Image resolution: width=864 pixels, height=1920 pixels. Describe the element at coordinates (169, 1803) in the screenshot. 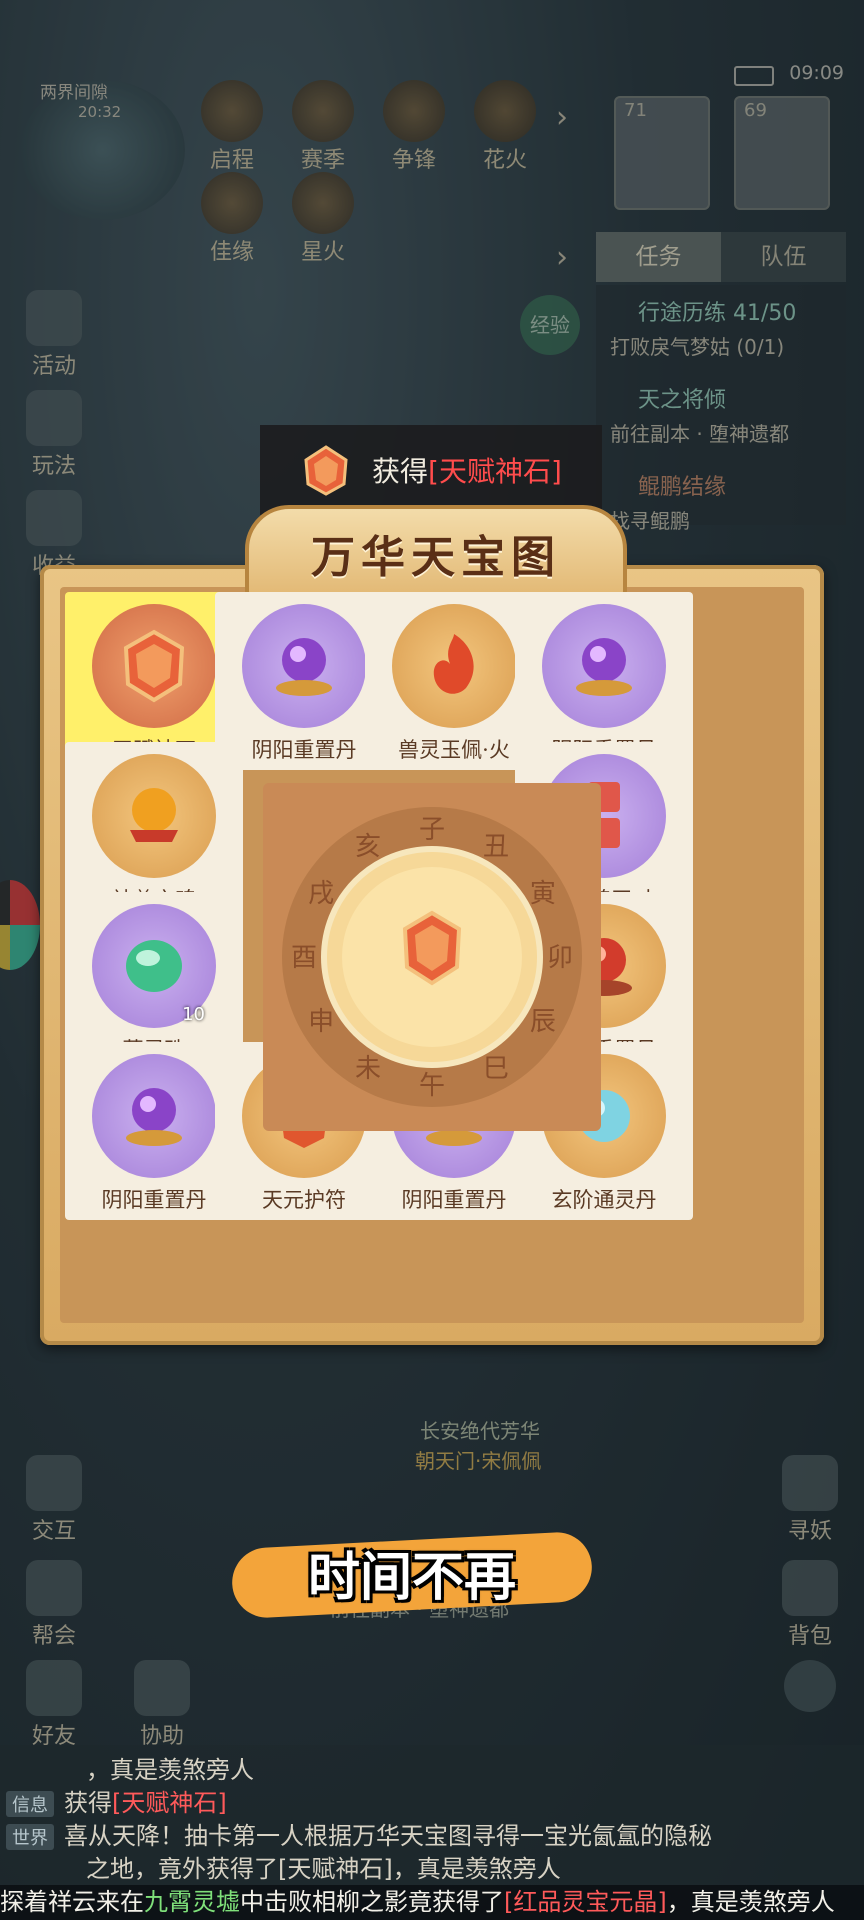

I see `chat-item: [天赋神石]` at that location.